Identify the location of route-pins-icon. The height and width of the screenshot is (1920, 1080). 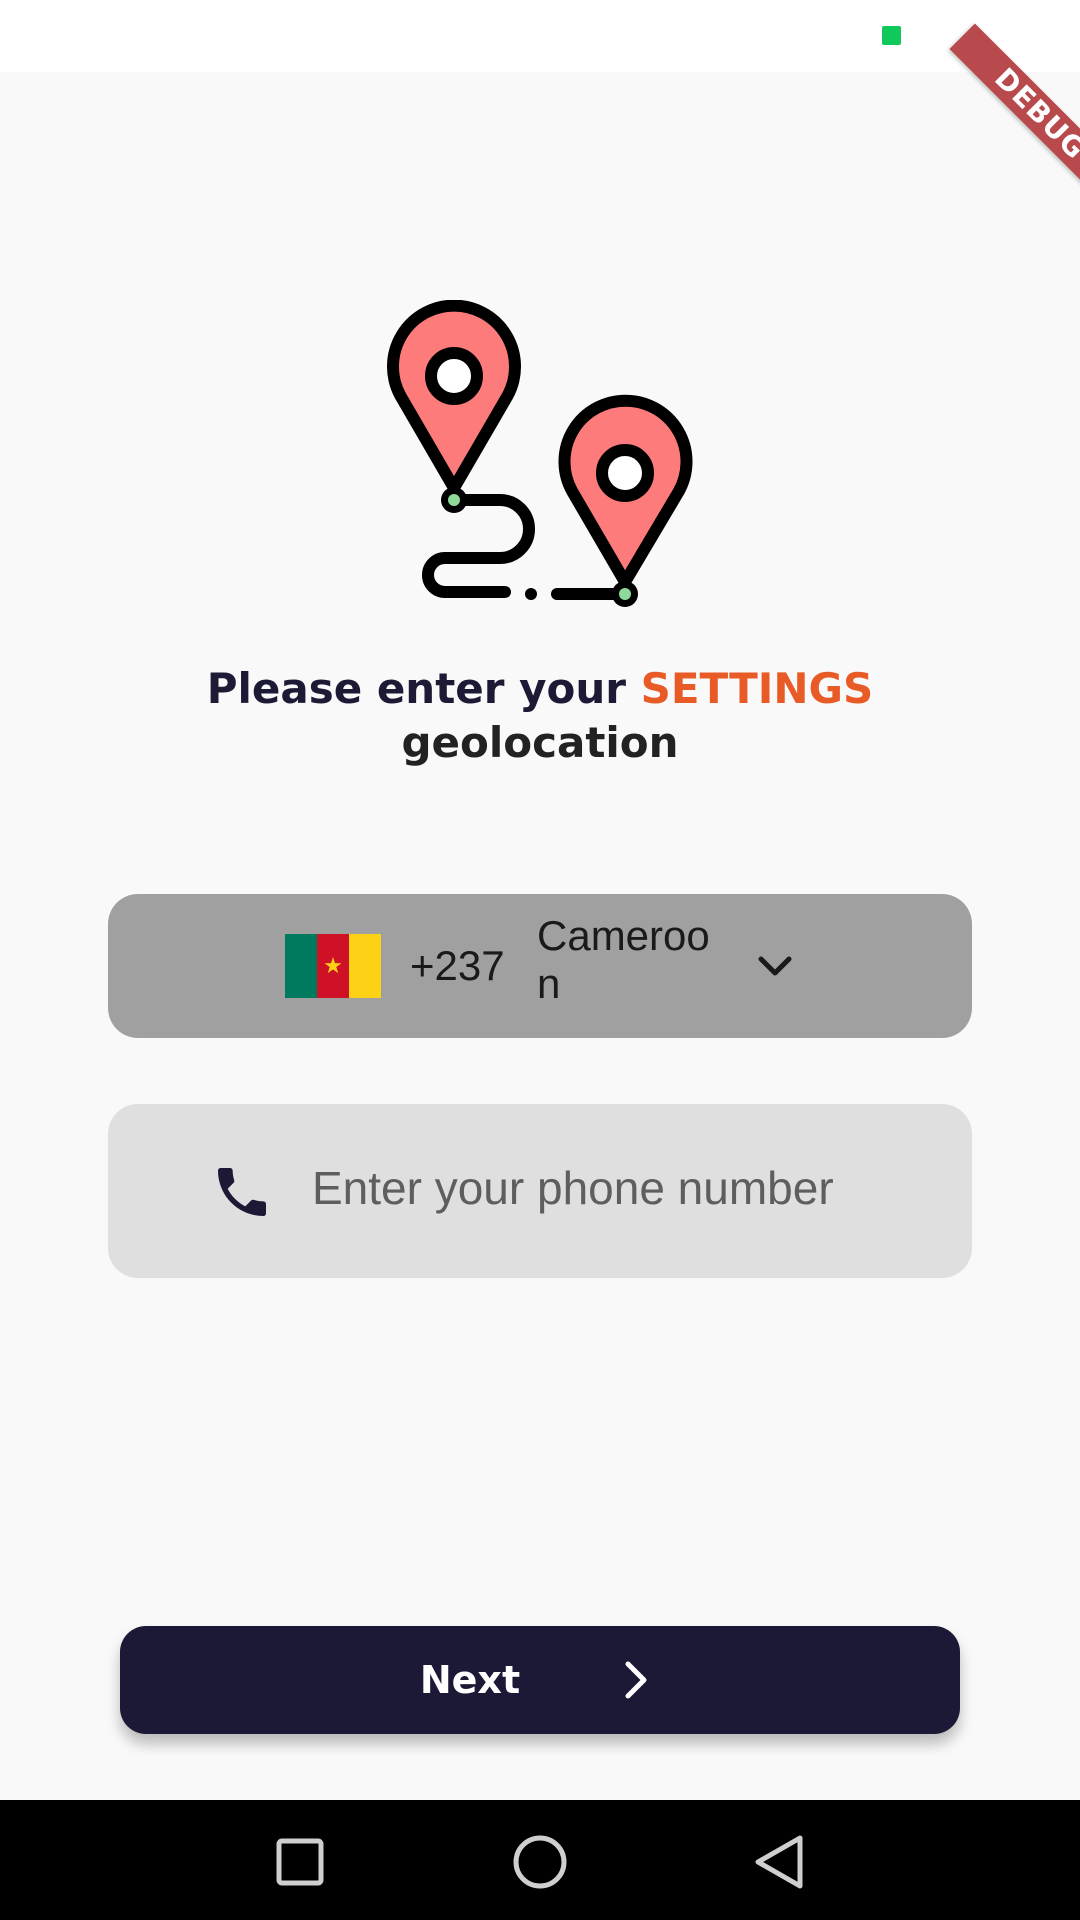
(540, 459).